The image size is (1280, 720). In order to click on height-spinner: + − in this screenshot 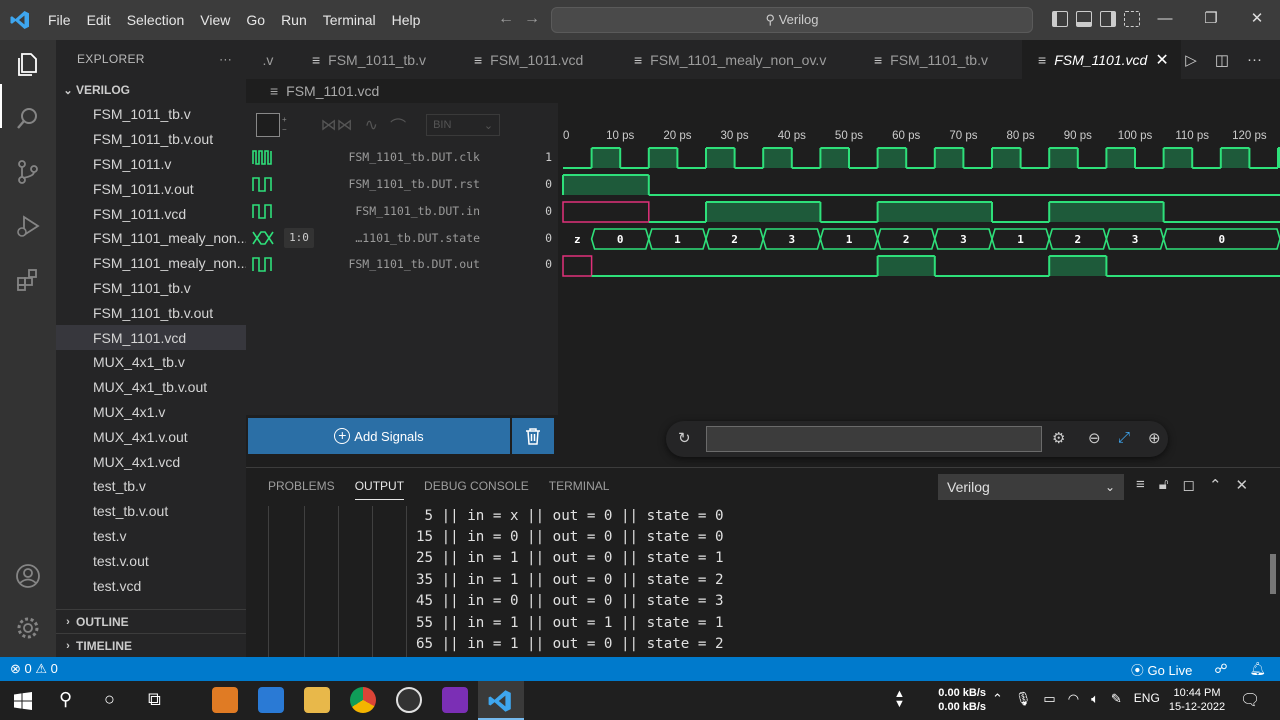, I will do `click(284, 125)`.